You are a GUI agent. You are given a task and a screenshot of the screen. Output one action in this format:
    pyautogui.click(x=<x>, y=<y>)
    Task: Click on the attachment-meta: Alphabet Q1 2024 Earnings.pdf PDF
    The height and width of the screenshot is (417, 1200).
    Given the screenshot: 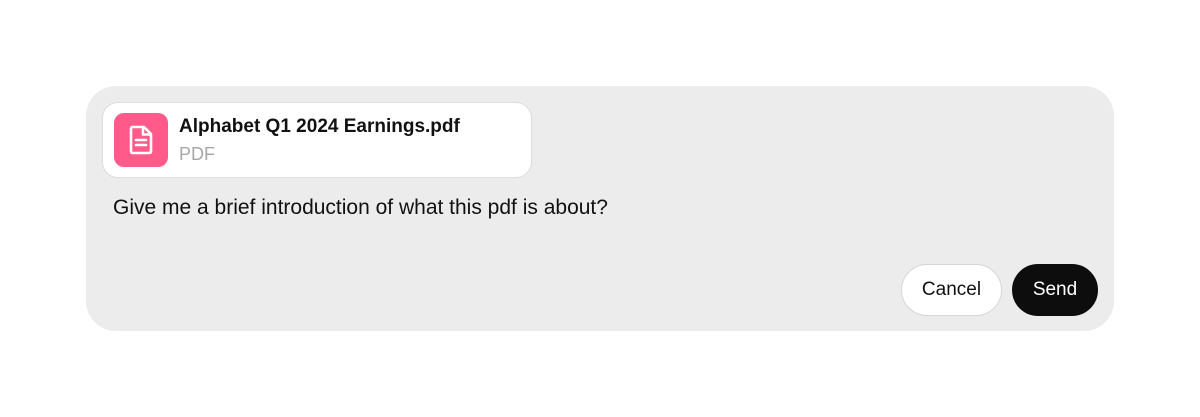 What is the action you would take?
    pyautogui.click(x=319, y=140)
    